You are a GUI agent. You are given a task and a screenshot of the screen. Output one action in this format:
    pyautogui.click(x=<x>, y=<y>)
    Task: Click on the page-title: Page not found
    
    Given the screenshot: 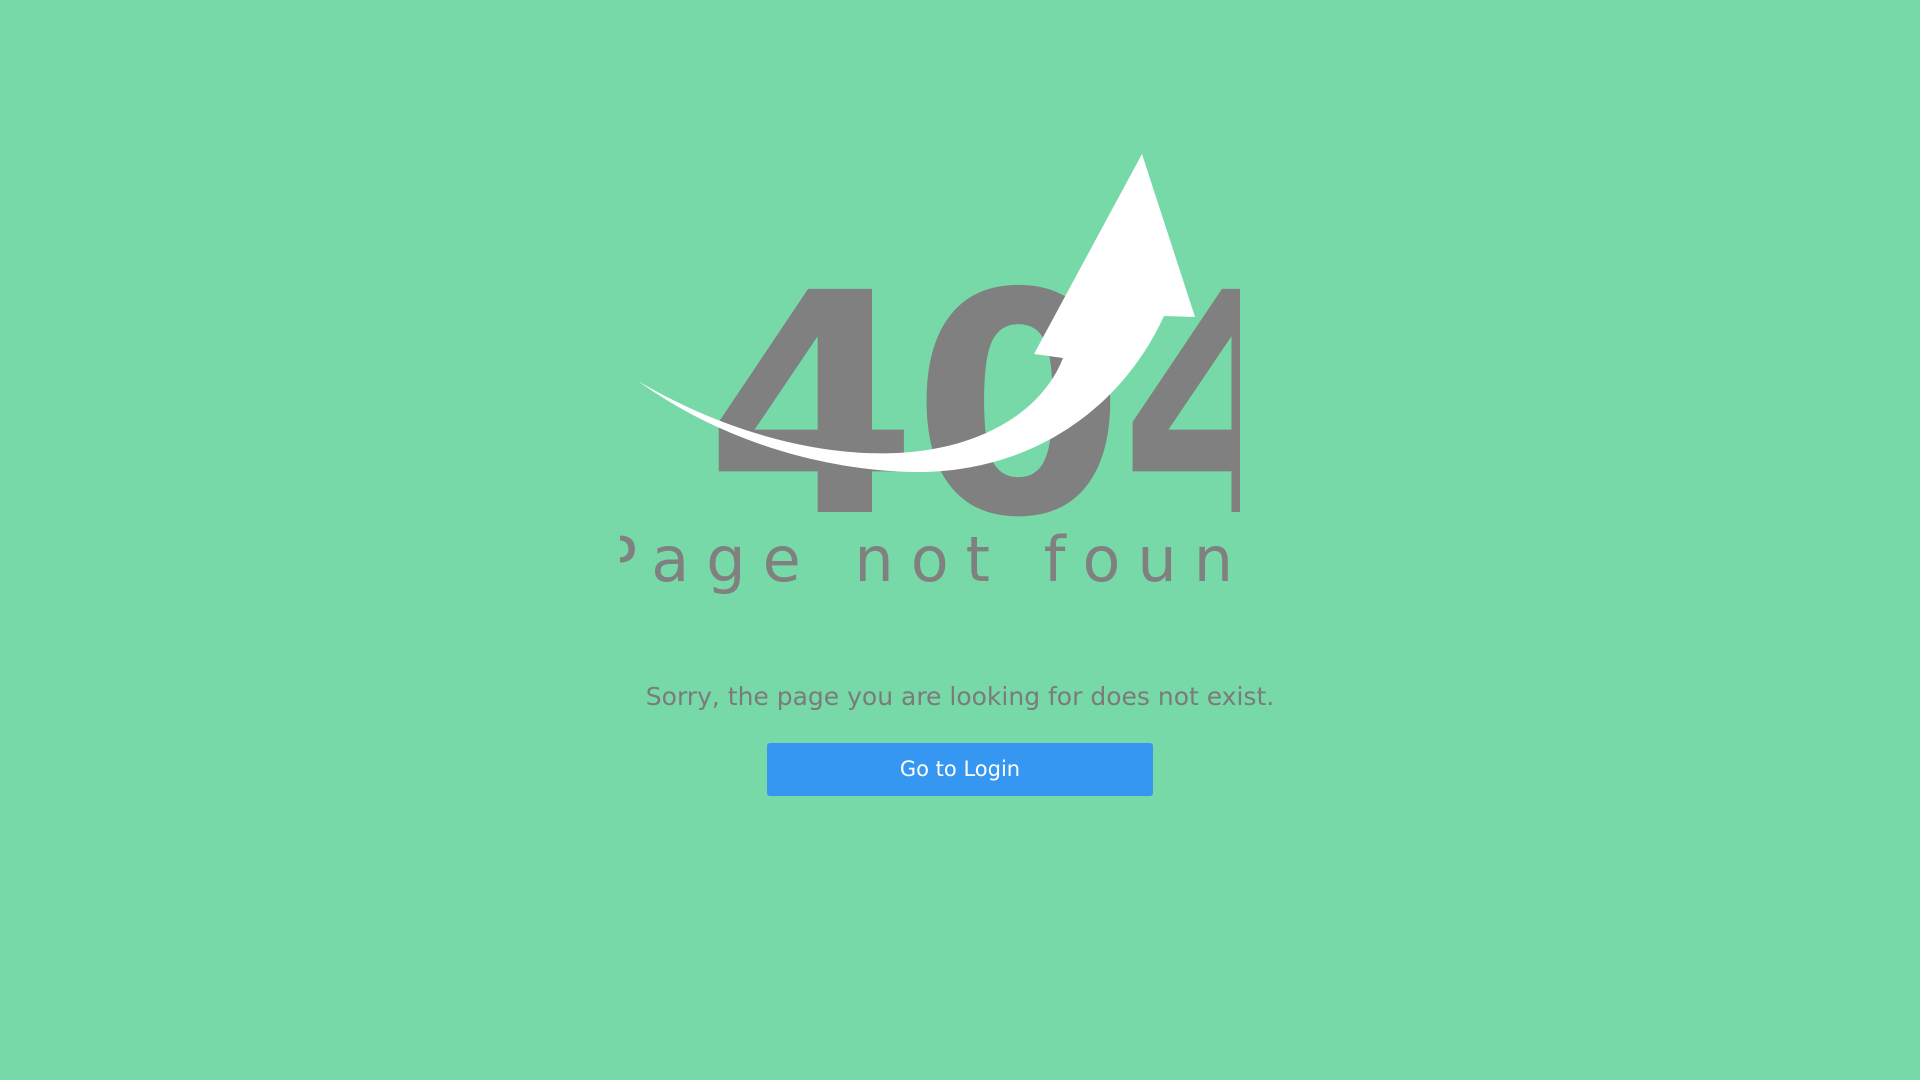 What is the action you would take?
    pyautogui.click(x=930, y=559)
    